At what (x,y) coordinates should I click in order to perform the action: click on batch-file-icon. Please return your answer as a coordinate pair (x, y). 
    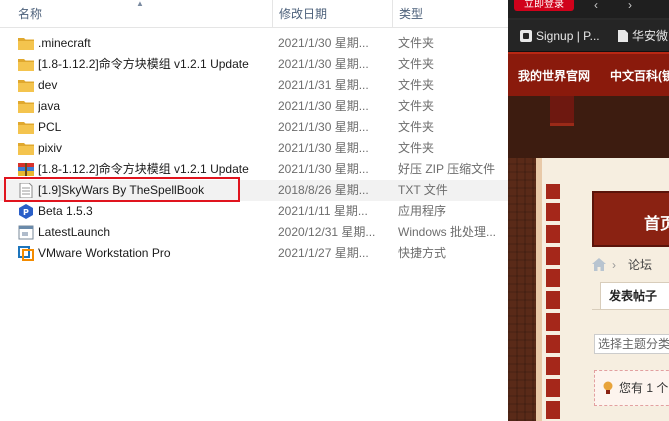
    Looking at the image, I should click on (26, 232).